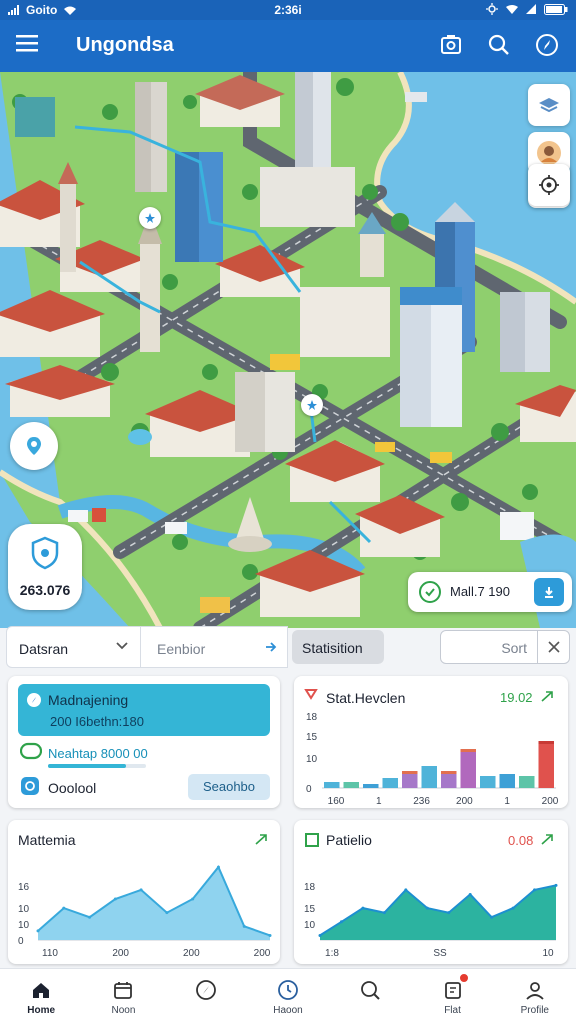 The height and width of the screenshot is (1024, 576). I want to click on hamburger-icon, so click(27, 43).